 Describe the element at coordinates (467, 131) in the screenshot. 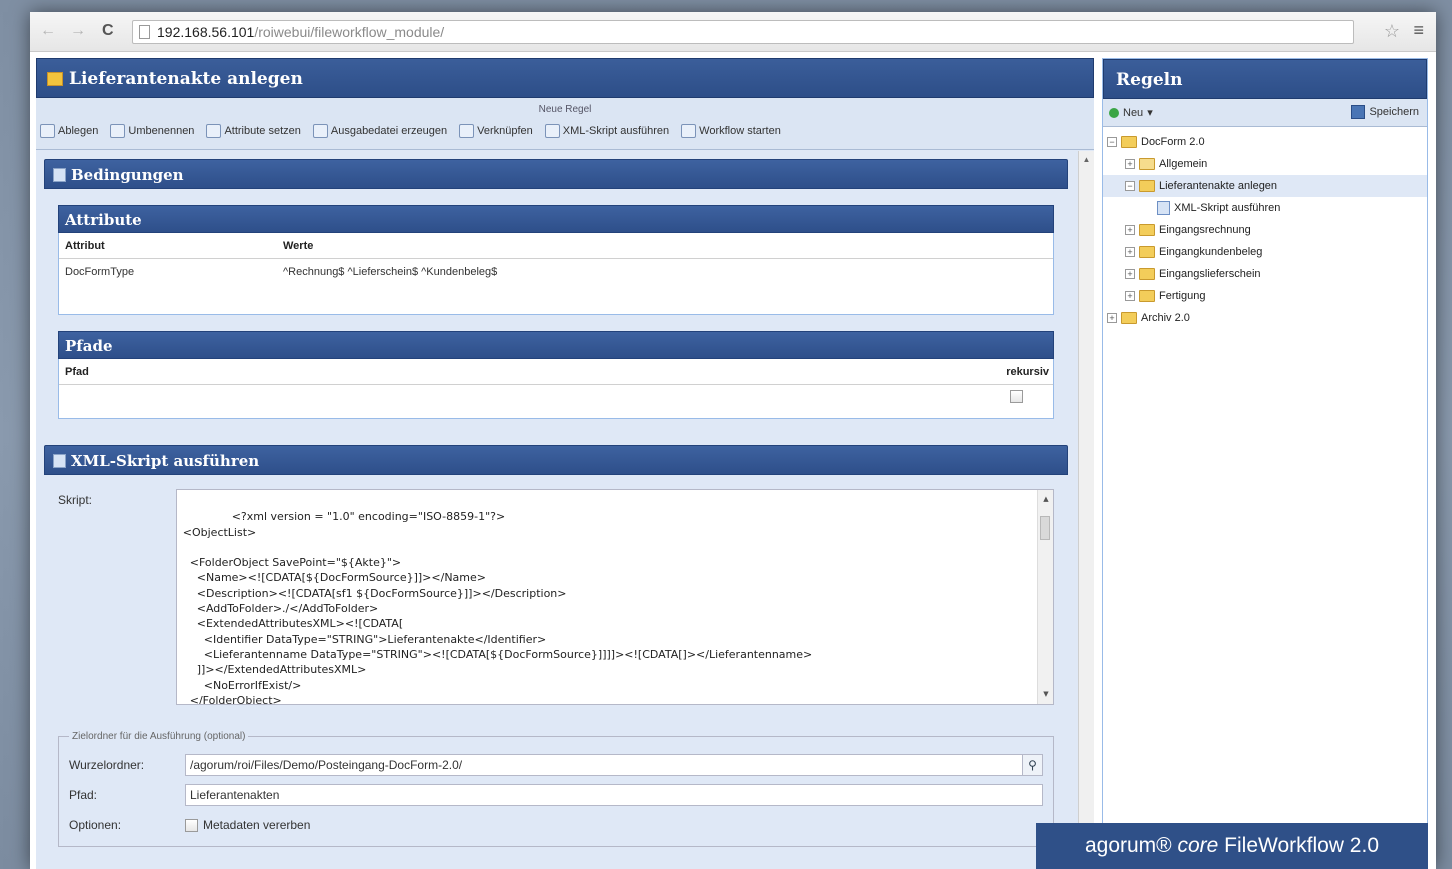

I see `verknuepfen-icon` at that location.